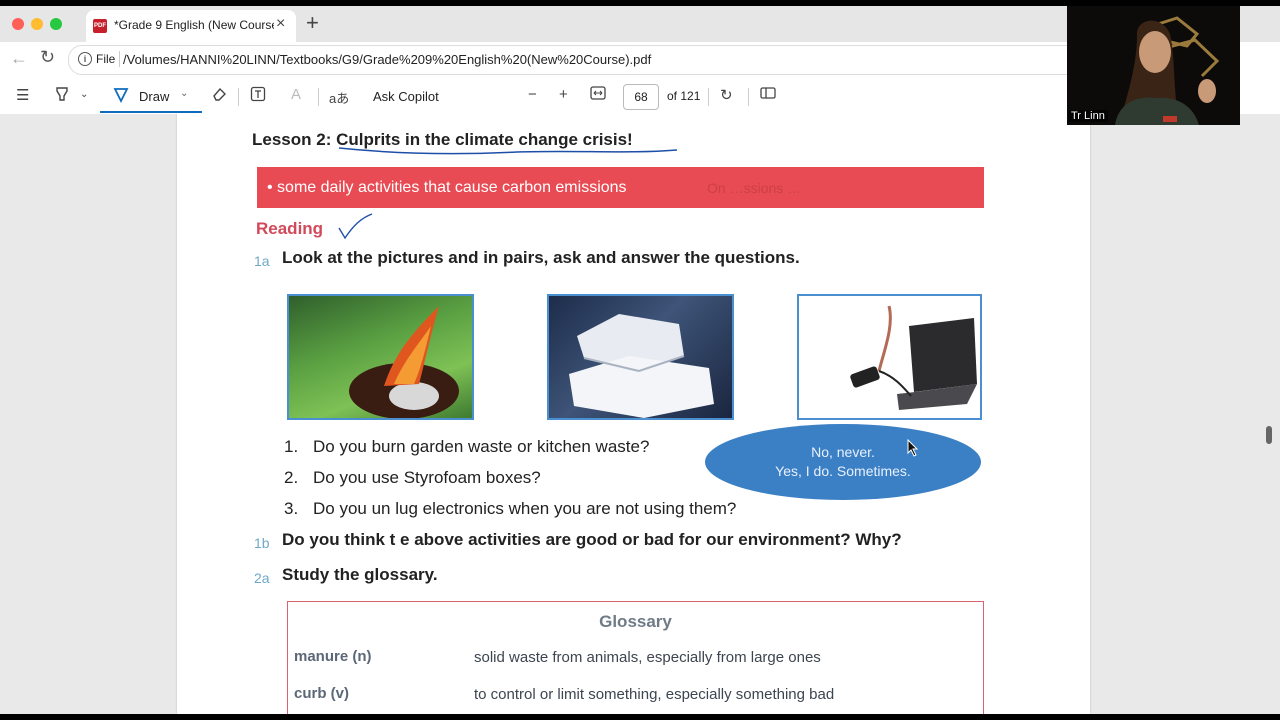 The height and width of the screenshot is (720, 1280). I want to click on bubble-answer-yes: Yes, I do. Sometimes., so click(843, 471).